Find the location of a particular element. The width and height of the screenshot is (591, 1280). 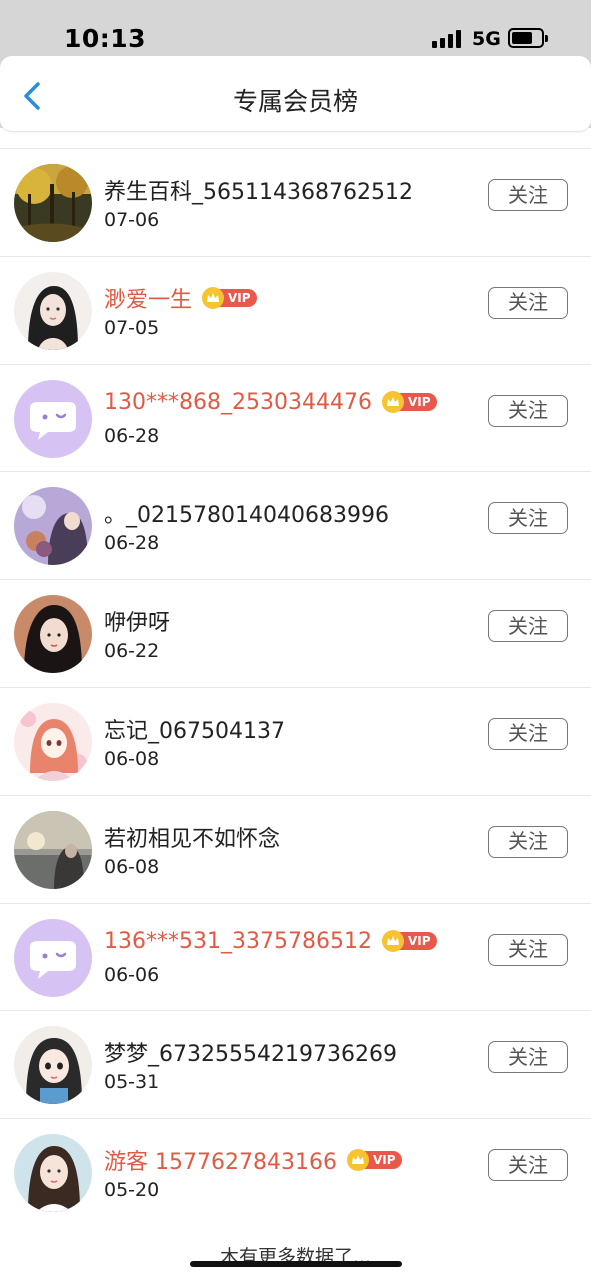

user-name: 养生百科_565114368762512 is located at coordinates (258, 190).